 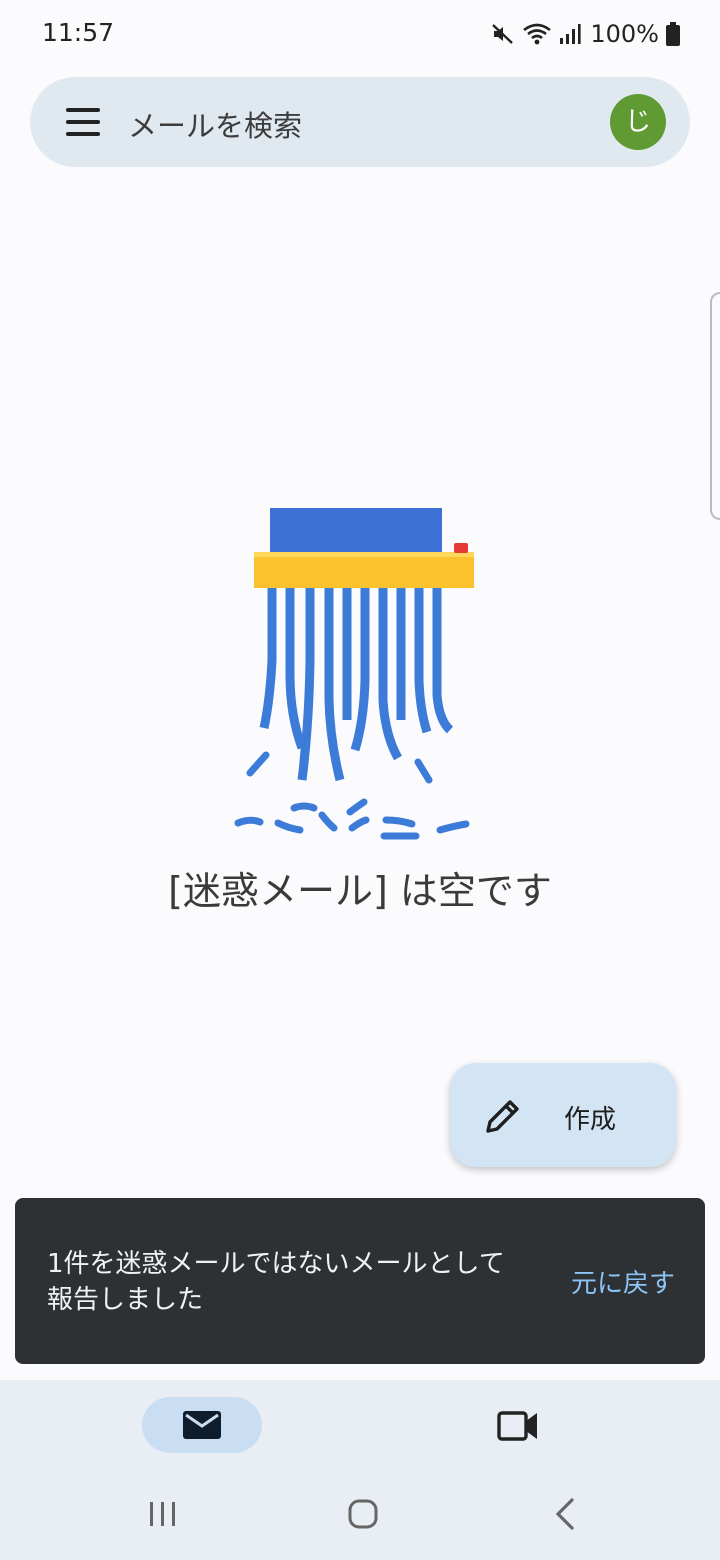 What do you see at coordinates (360, 1470) in the screenshot?
I see `bottom-navigation` at bounding box center [360, 1470].